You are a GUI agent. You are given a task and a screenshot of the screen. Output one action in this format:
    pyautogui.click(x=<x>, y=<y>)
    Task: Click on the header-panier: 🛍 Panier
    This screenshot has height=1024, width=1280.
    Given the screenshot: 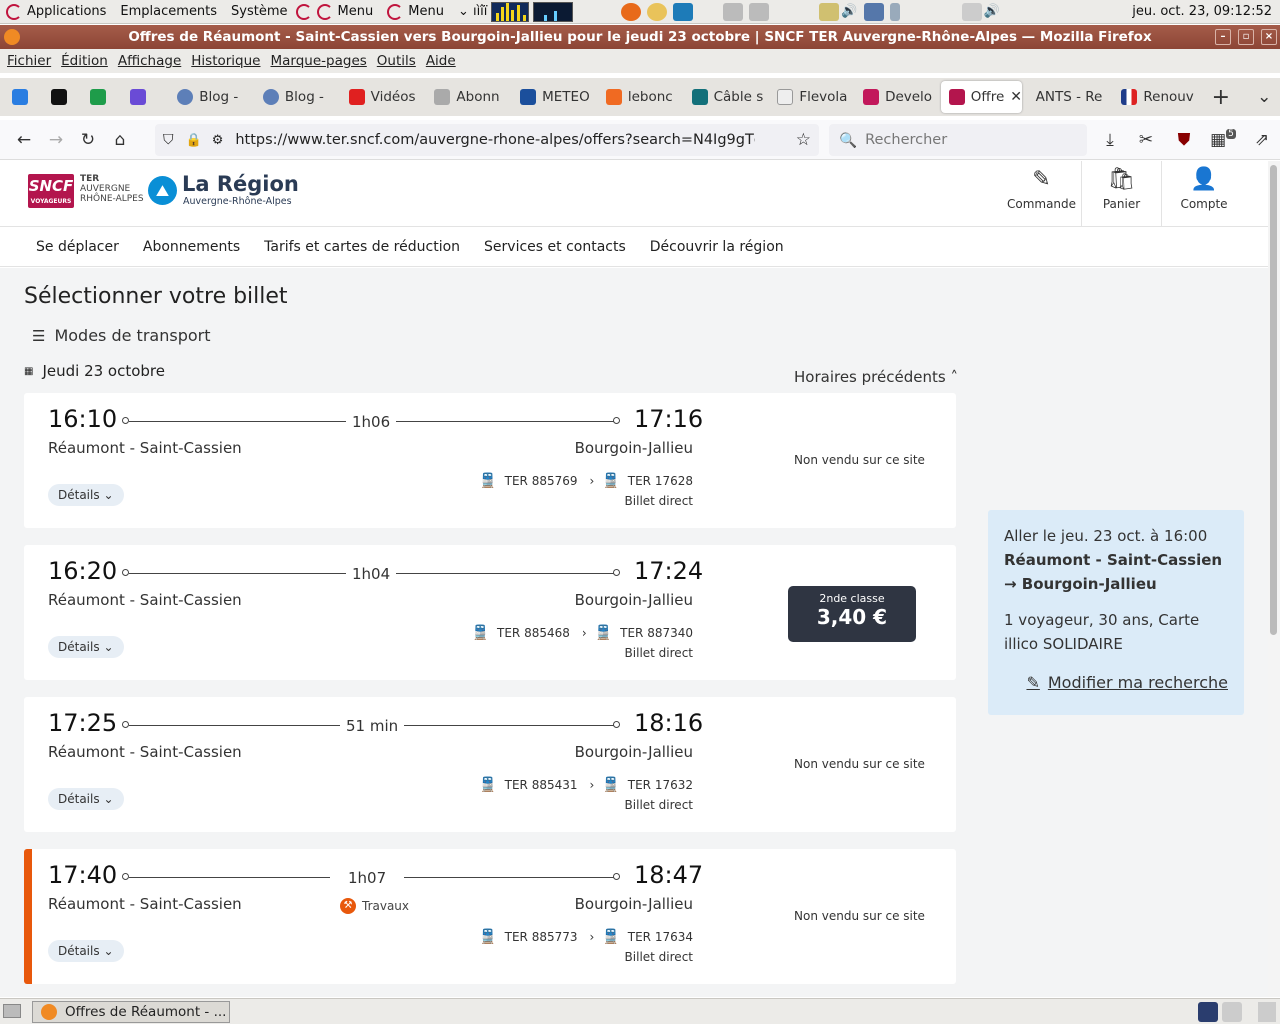 What is the action you would take?
    pyautogui.click(x=1122, y=194)
    